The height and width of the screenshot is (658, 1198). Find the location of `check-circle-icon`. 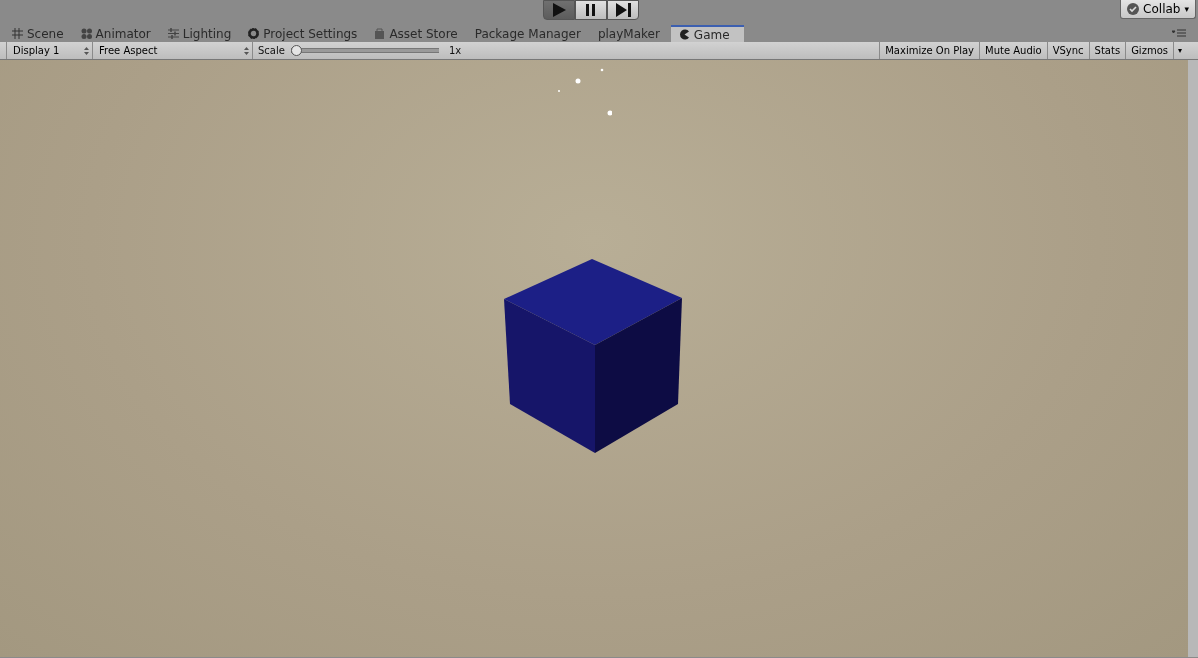

check-circle-icon is located at coordinates (1133, 9).